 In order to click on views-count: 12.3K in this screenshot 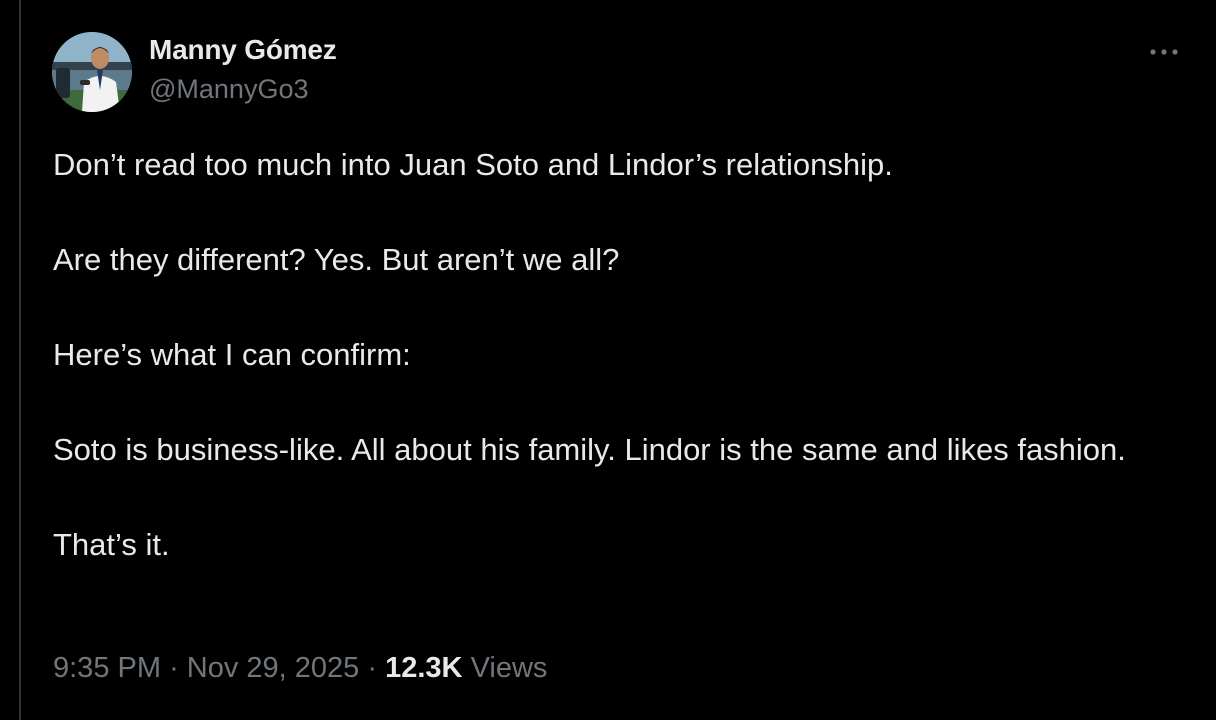, I will do `click(423, 668)`.